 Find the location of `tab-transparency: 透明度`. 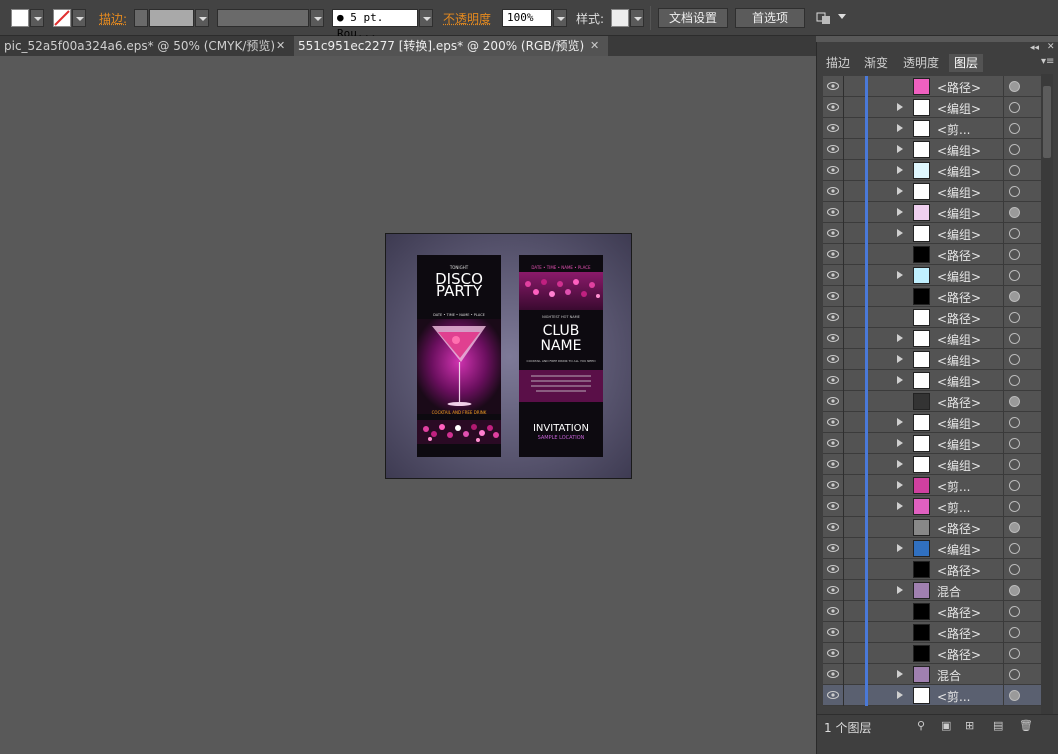

tab-transparency: 透明度 is located at coordinates (921, 63).